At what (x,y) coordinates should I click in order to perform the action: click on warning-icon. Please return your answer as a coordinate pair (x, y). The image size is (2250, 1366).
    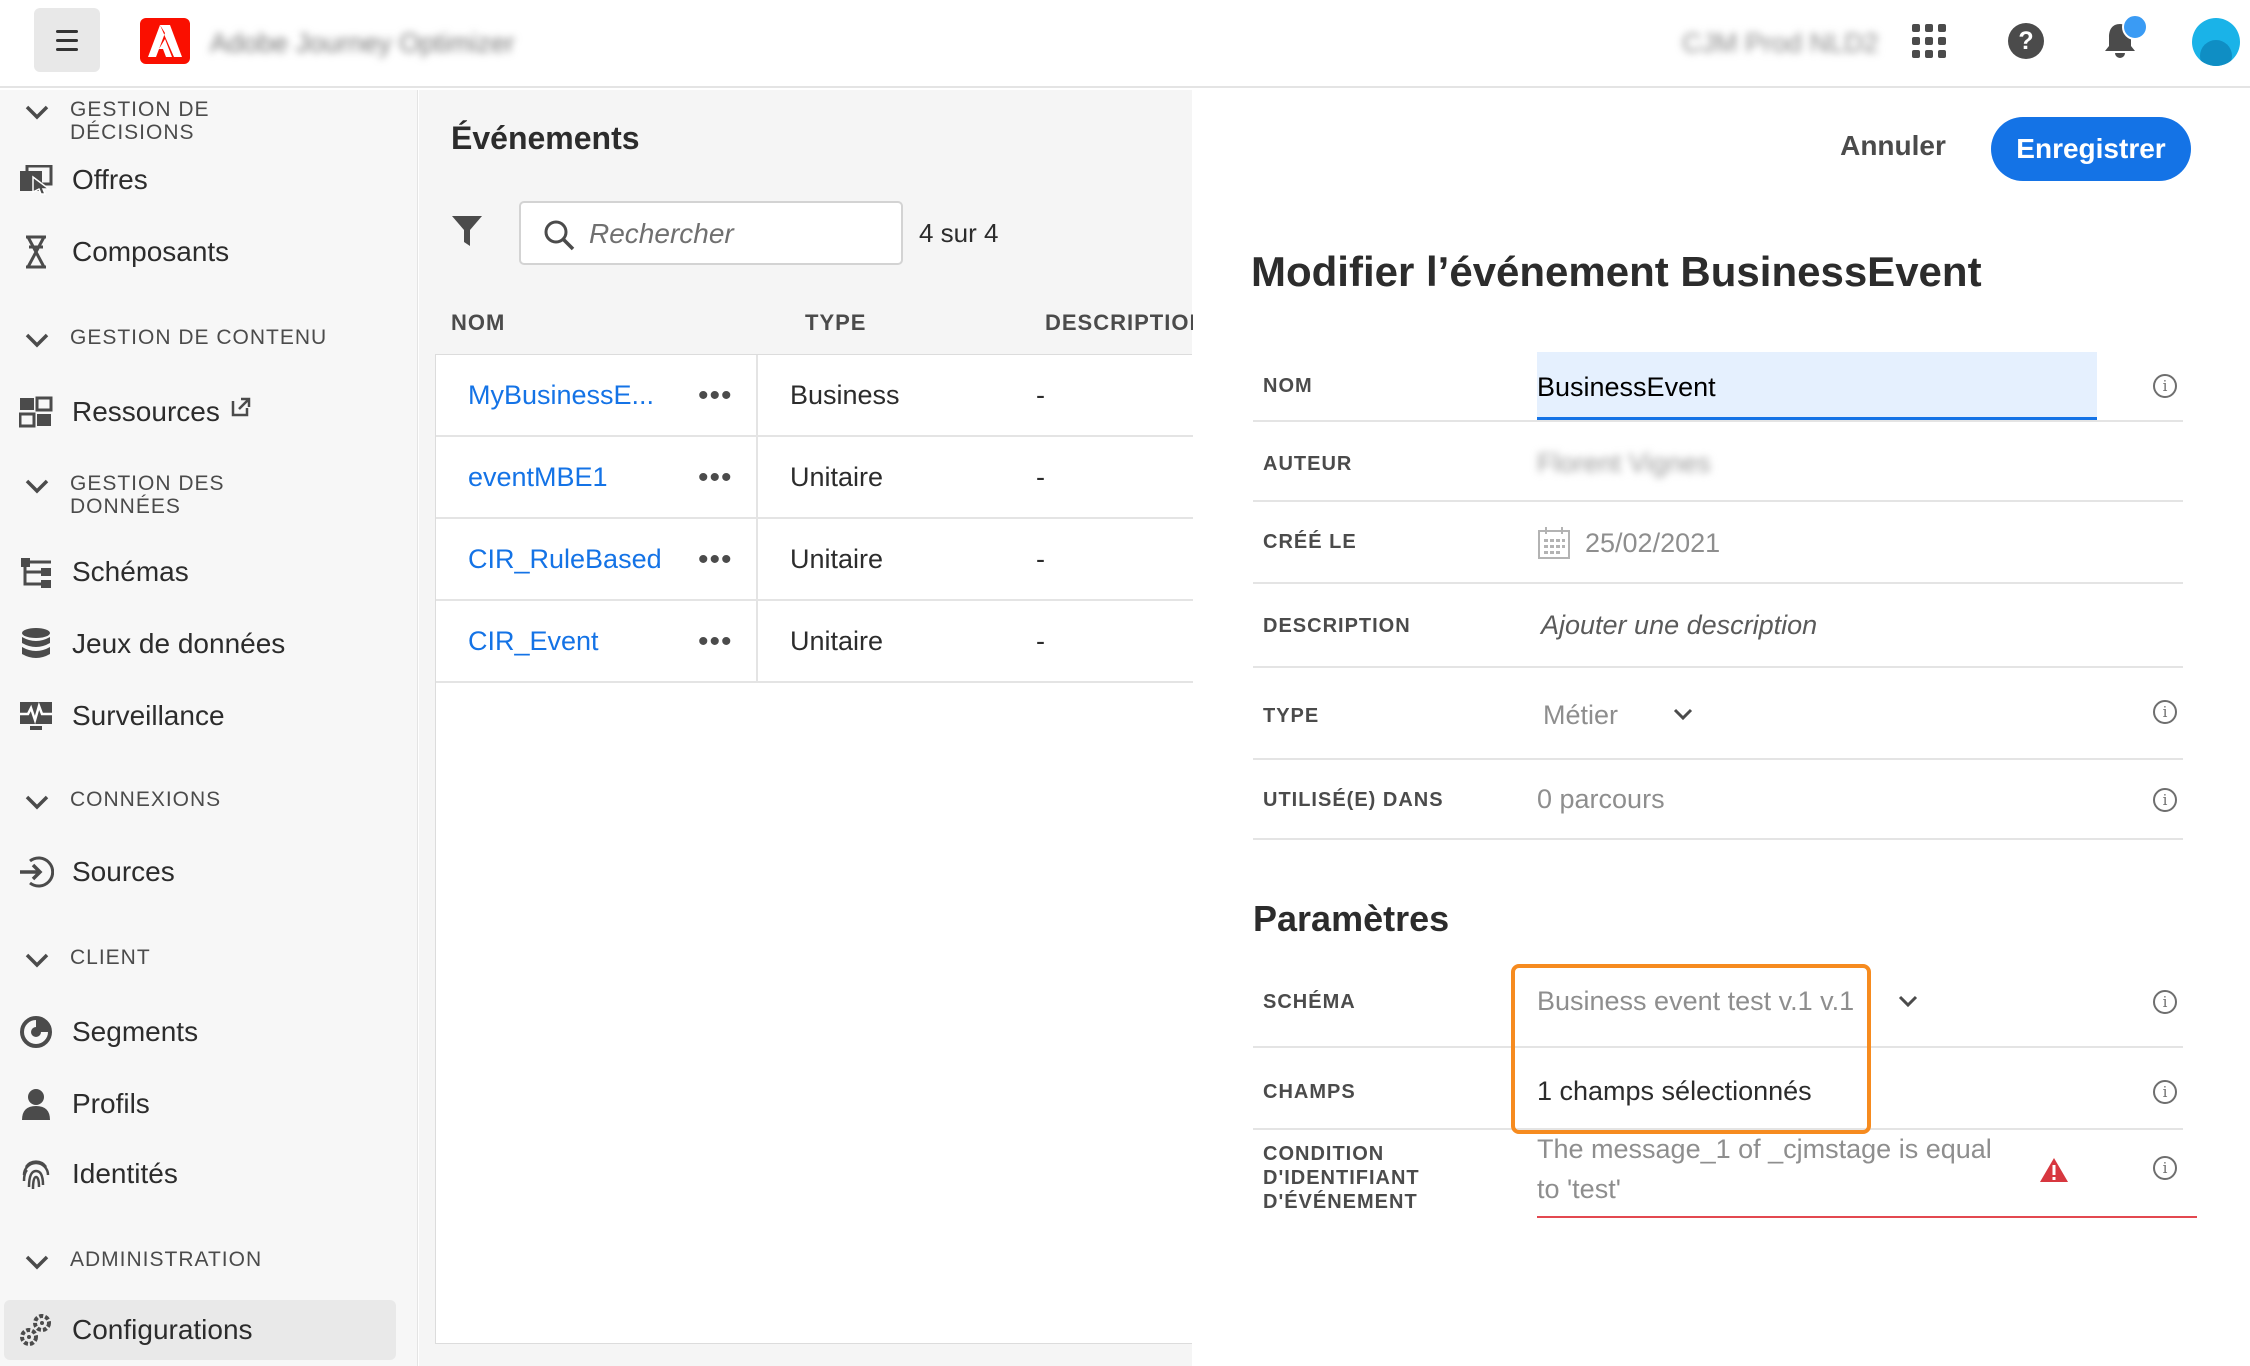
    Looking at the image, I should click on (2054, 1170).